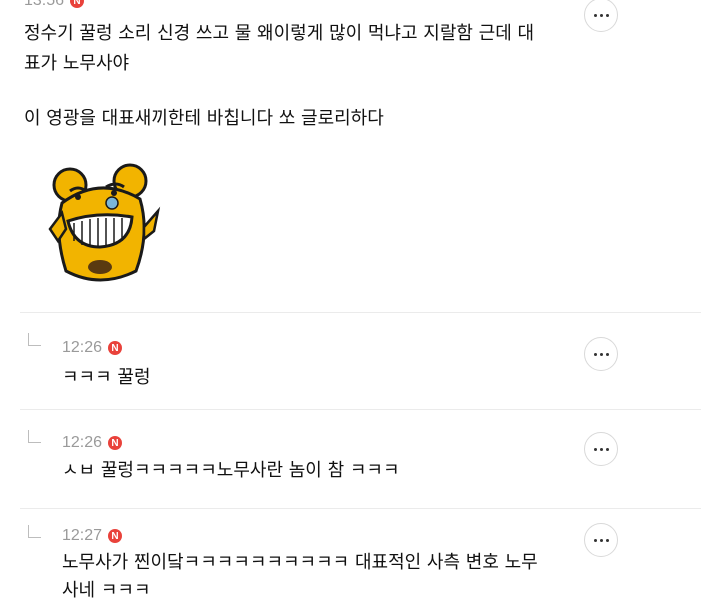 The height and width of the screenshot is (610, 721). What do you see at coordinates (231, 470) in the screenshot?
I see `reply-text: ㅅㅂ 꿀렁ㅋㅋㅋㅋㅋ노무사란 놈이 참 ㅋㅋㅋ` at bounding box center [231, 470].